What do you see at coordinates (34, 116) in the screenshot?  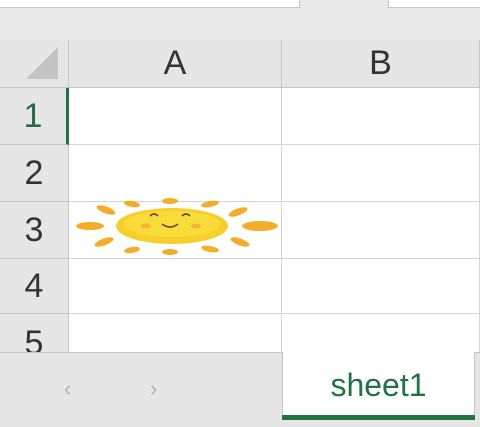 I see `row-header-1: 1` at bounding box center [34, 116].